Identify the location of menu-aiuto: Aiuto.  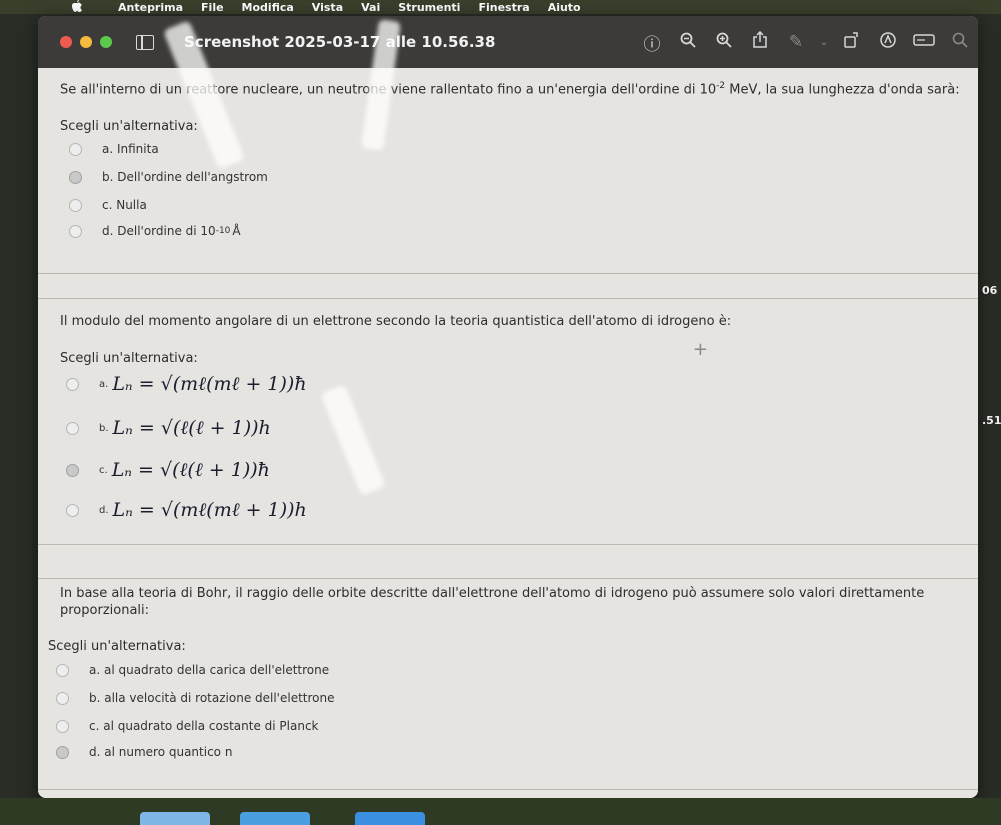
(564, 7).